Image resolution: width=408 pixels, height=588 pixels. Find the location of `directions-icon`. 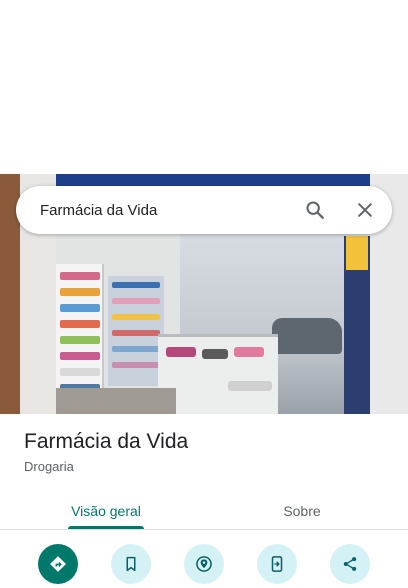

directions-icon is located at coordinates (58, 564).